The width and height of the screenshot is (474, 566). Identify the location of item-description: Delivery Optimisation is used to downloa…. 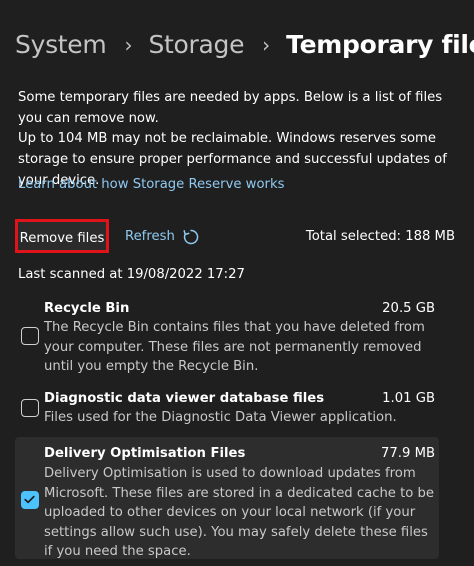
(239, 512).